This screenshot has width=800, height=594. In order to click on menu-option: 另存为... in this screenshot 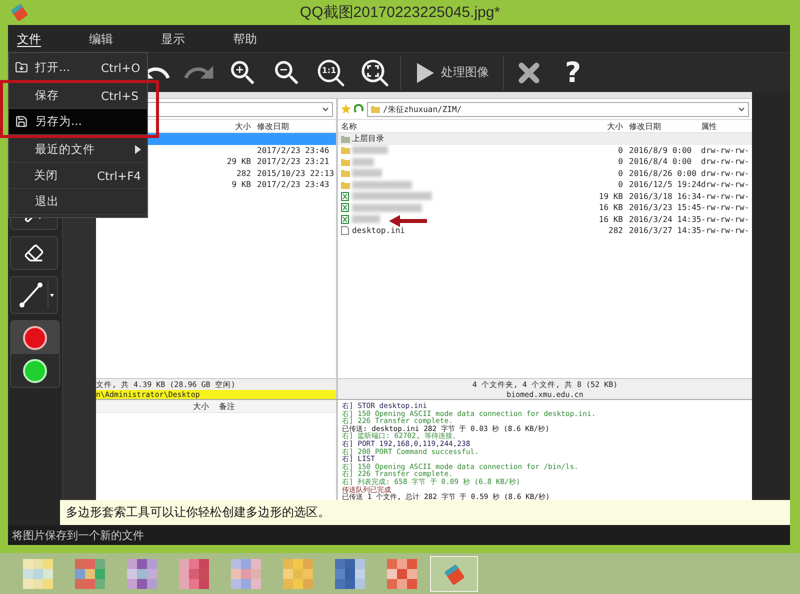, I will do `click(78, 122)`.